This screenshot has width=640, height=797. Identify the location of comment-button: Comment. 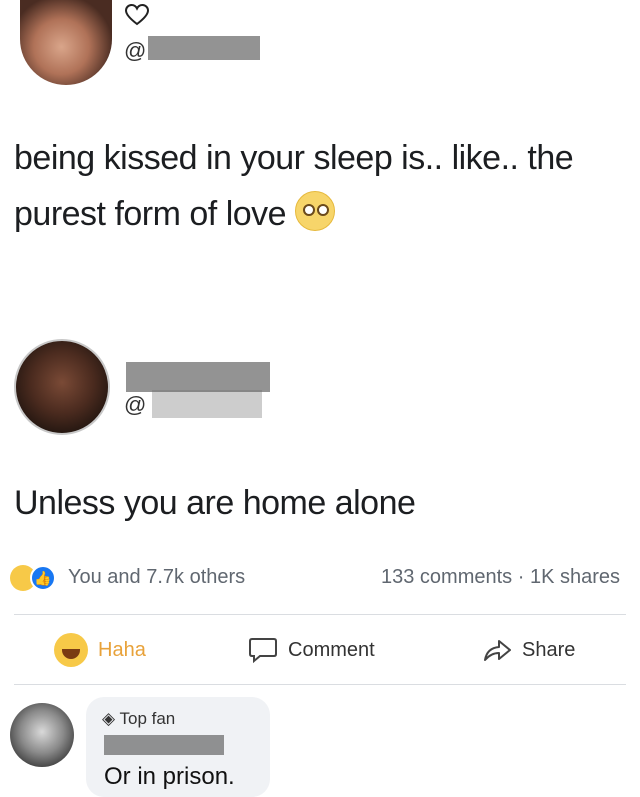
(311, 650).